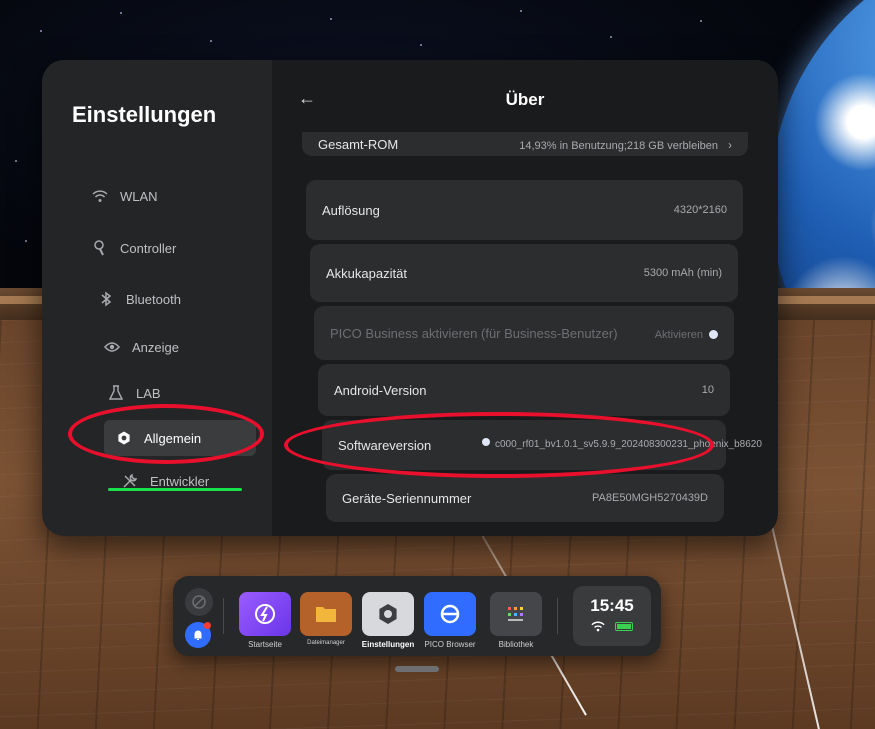 Image resolution: width=875 pixels, height=729 pixels. I want to click on status-icons, so click(612, 626).